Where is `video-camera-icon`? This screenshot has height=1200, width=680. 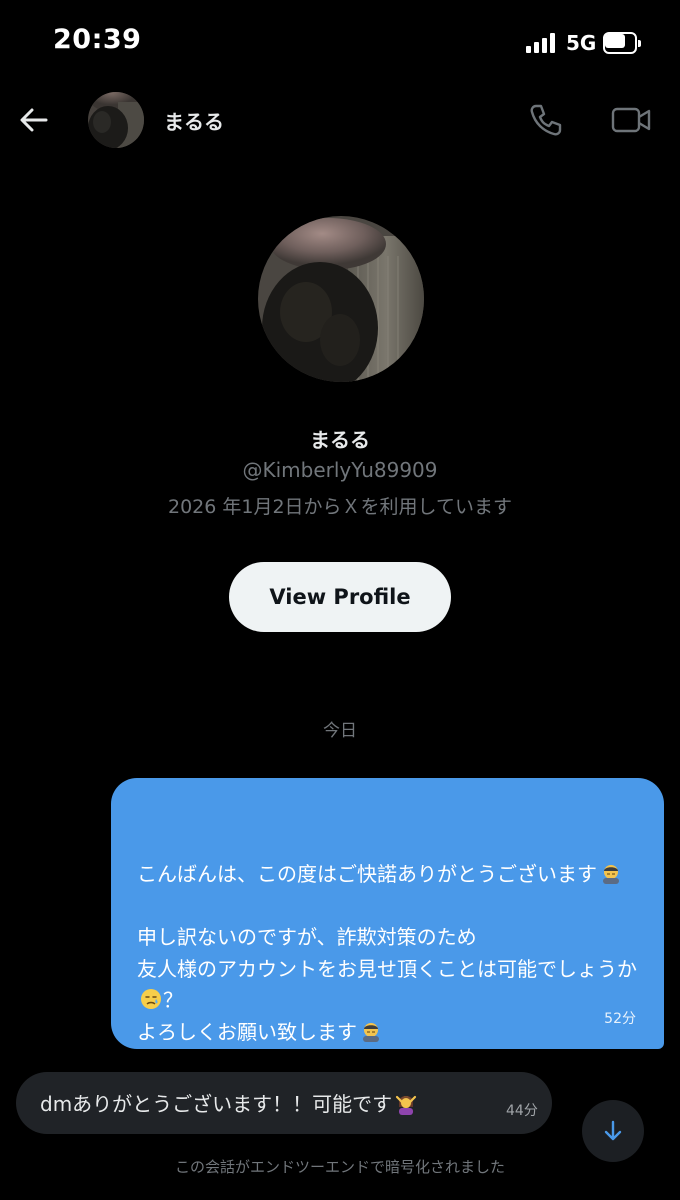
video-camera-icon is located at coordinates (631, 120).